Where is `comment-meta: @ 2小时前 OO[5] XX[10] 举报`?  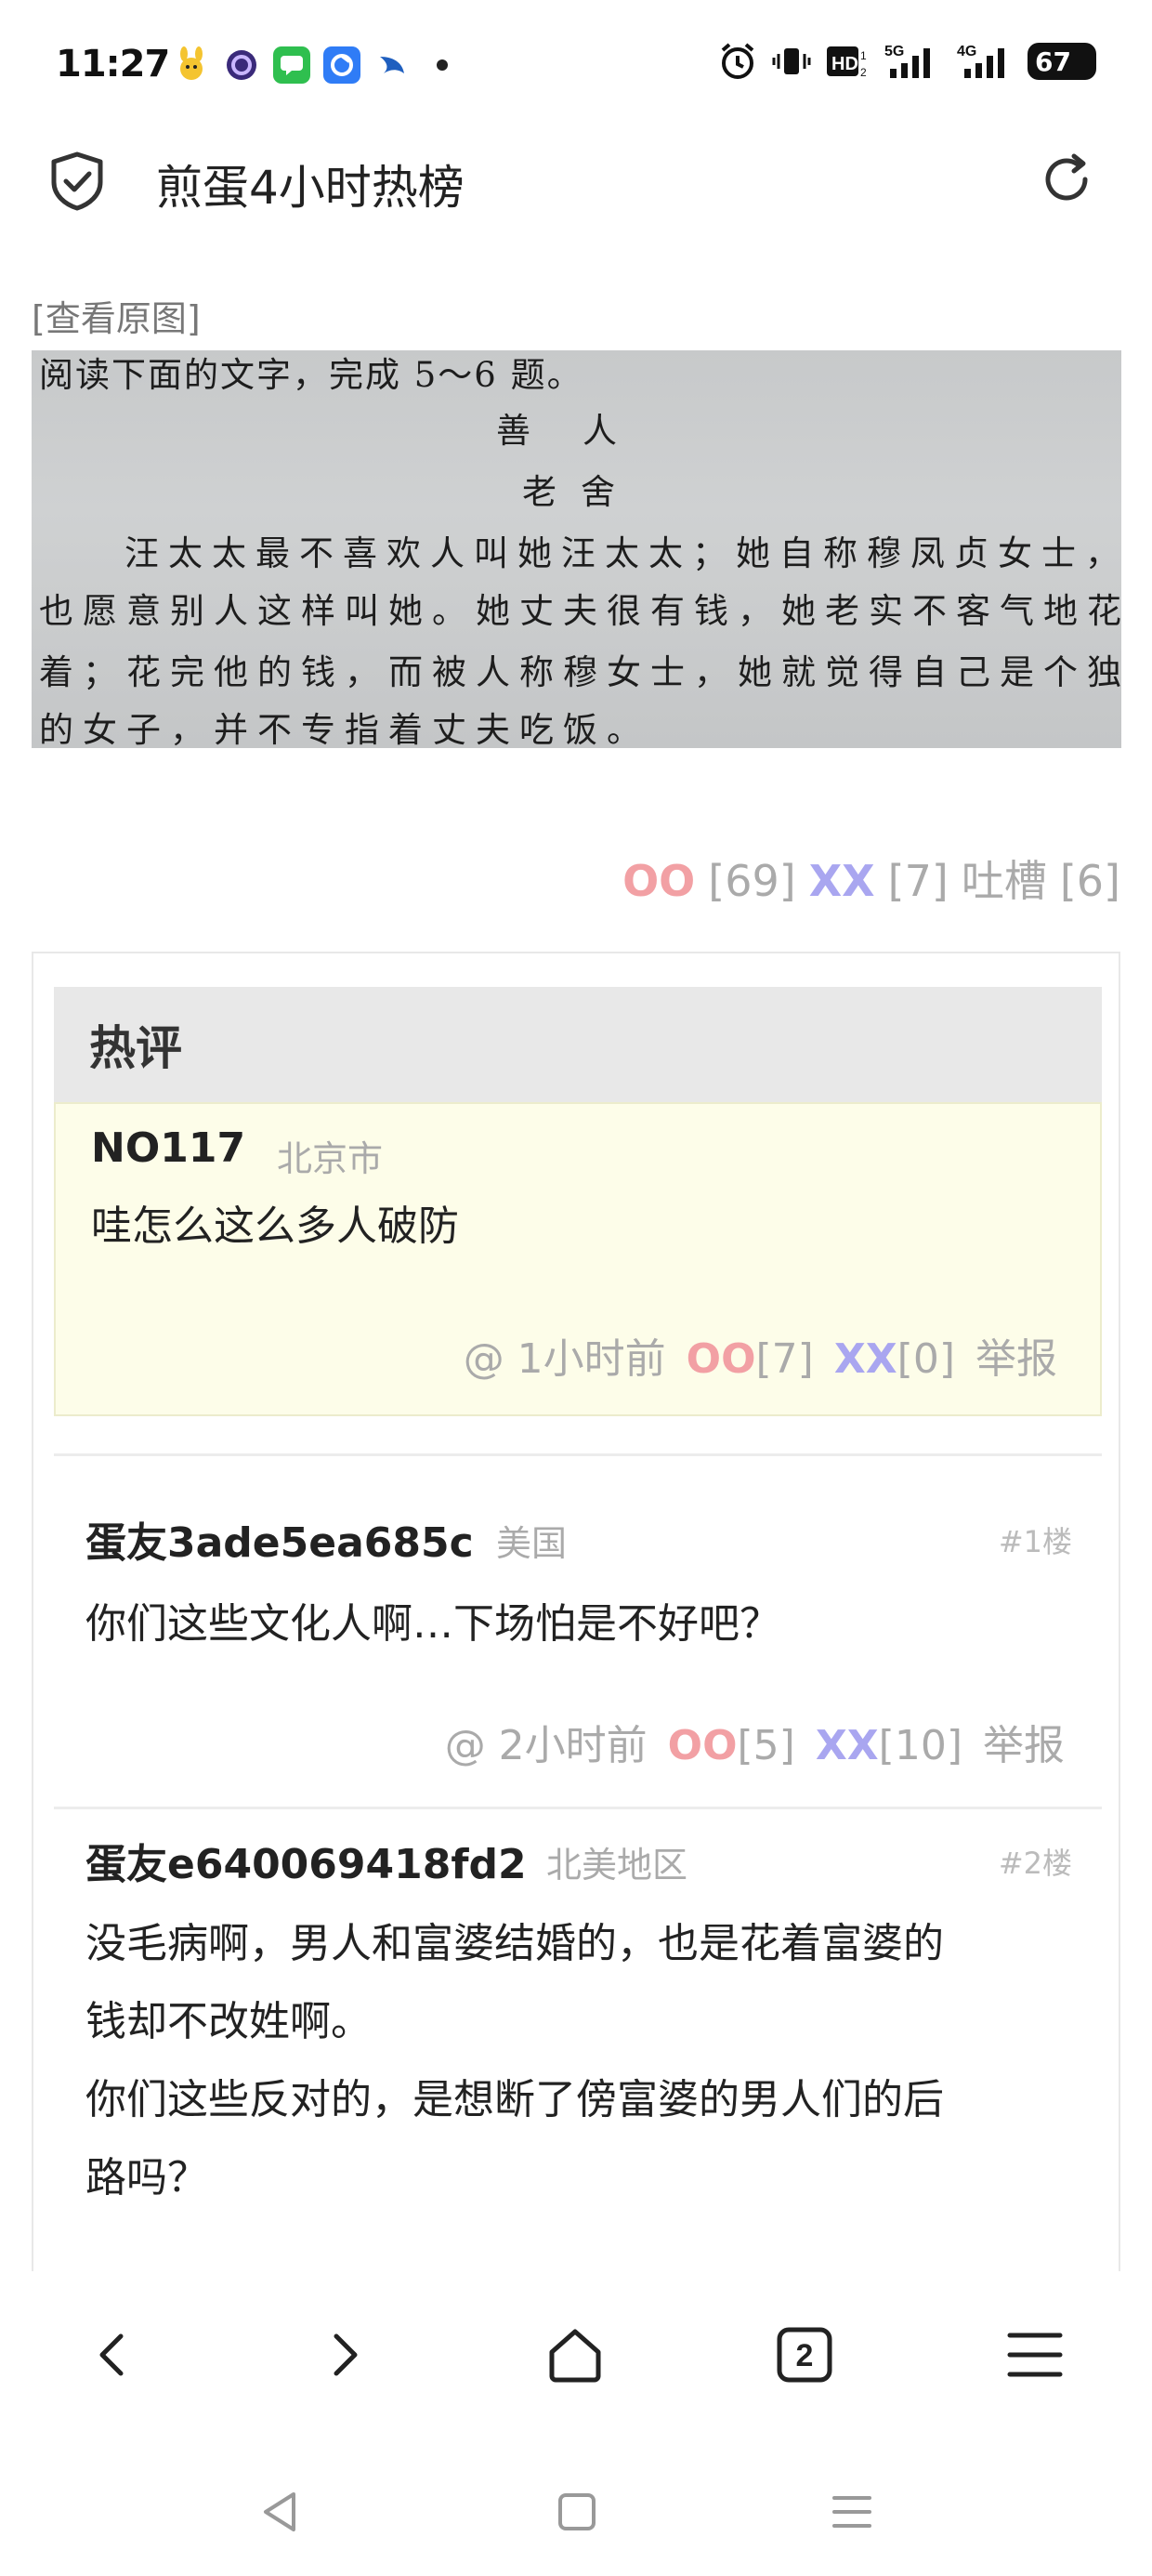
comment-meta: @ 2小时前 OO[5] XX[10] 举报 is located at coordinates (755, 1741).